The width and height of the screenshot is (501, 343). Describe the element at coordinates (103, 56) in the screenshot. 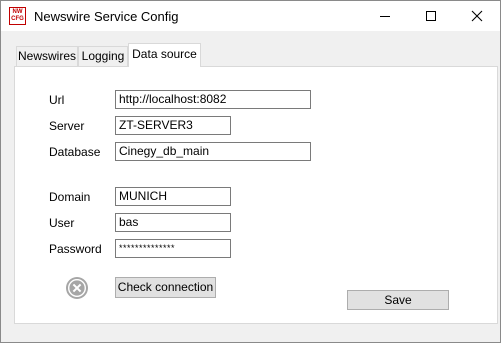

I see `tab-logging: Logging` at that location.